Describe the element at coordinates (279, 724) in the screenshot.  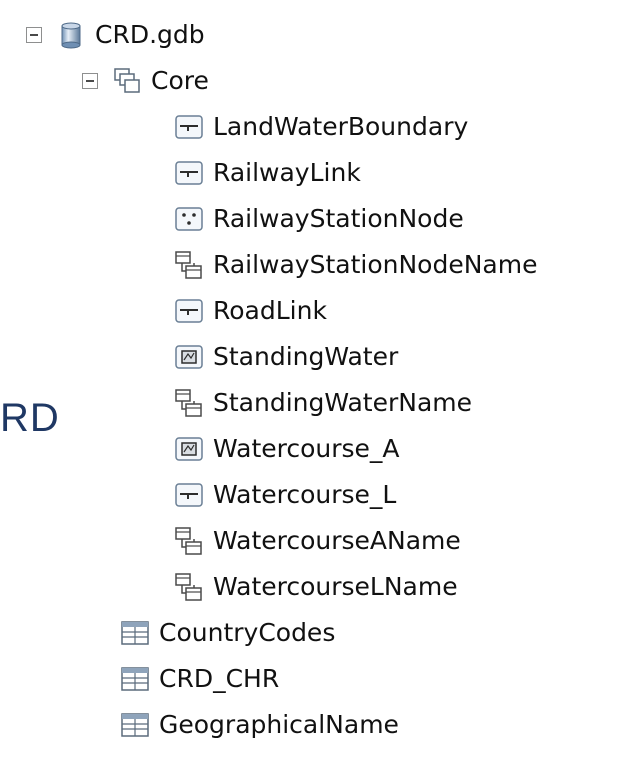
I see `tree-node-label: GeographicalName` at that location.